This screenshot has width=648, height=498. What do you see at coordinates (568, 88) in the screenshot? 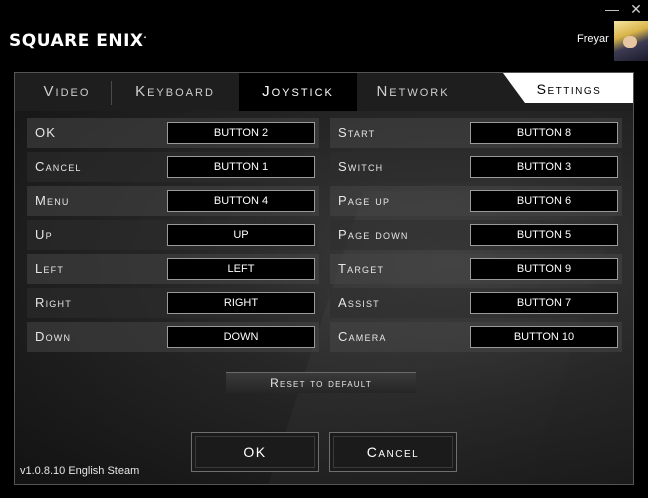
I see `tab-settings: Settings` at bounding box center [568, 88].